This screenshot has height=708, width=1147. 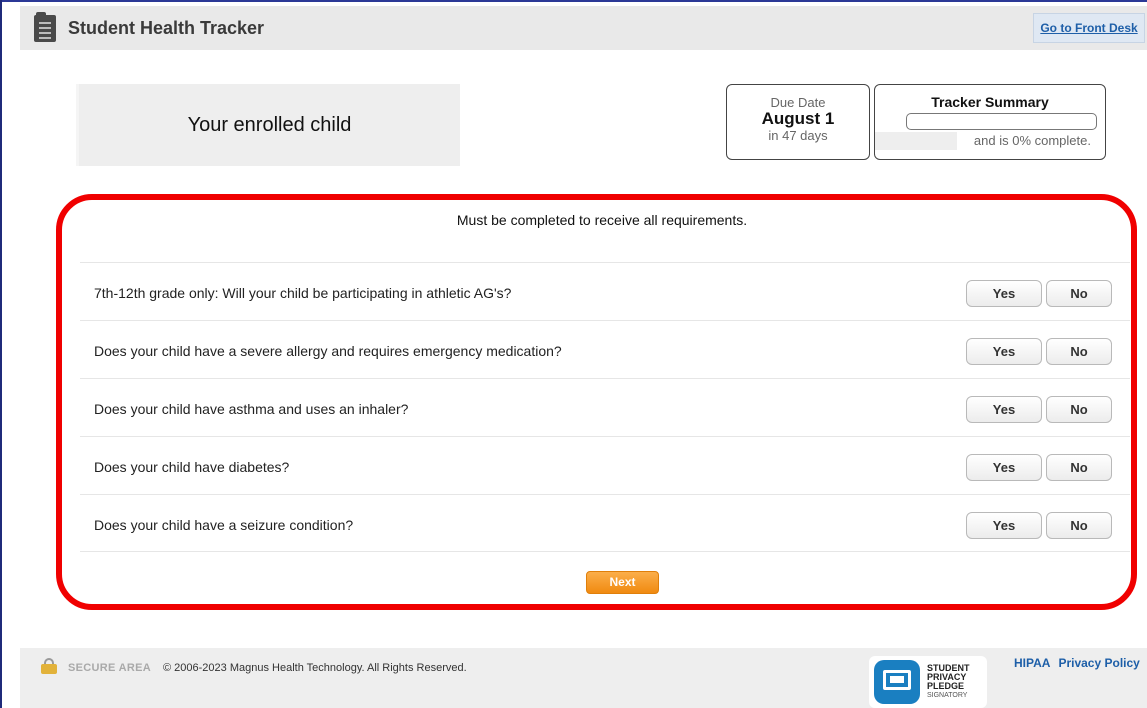 I want to click on due-days-remaining: in 47 days, so click(x=798, y=135).